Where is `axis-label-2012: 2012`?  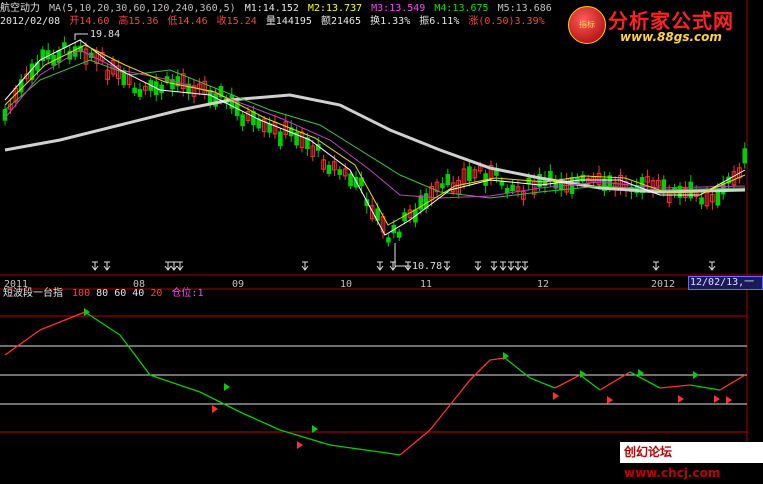
axis-label-2012: 2012 is located at coordinates (663, 284).